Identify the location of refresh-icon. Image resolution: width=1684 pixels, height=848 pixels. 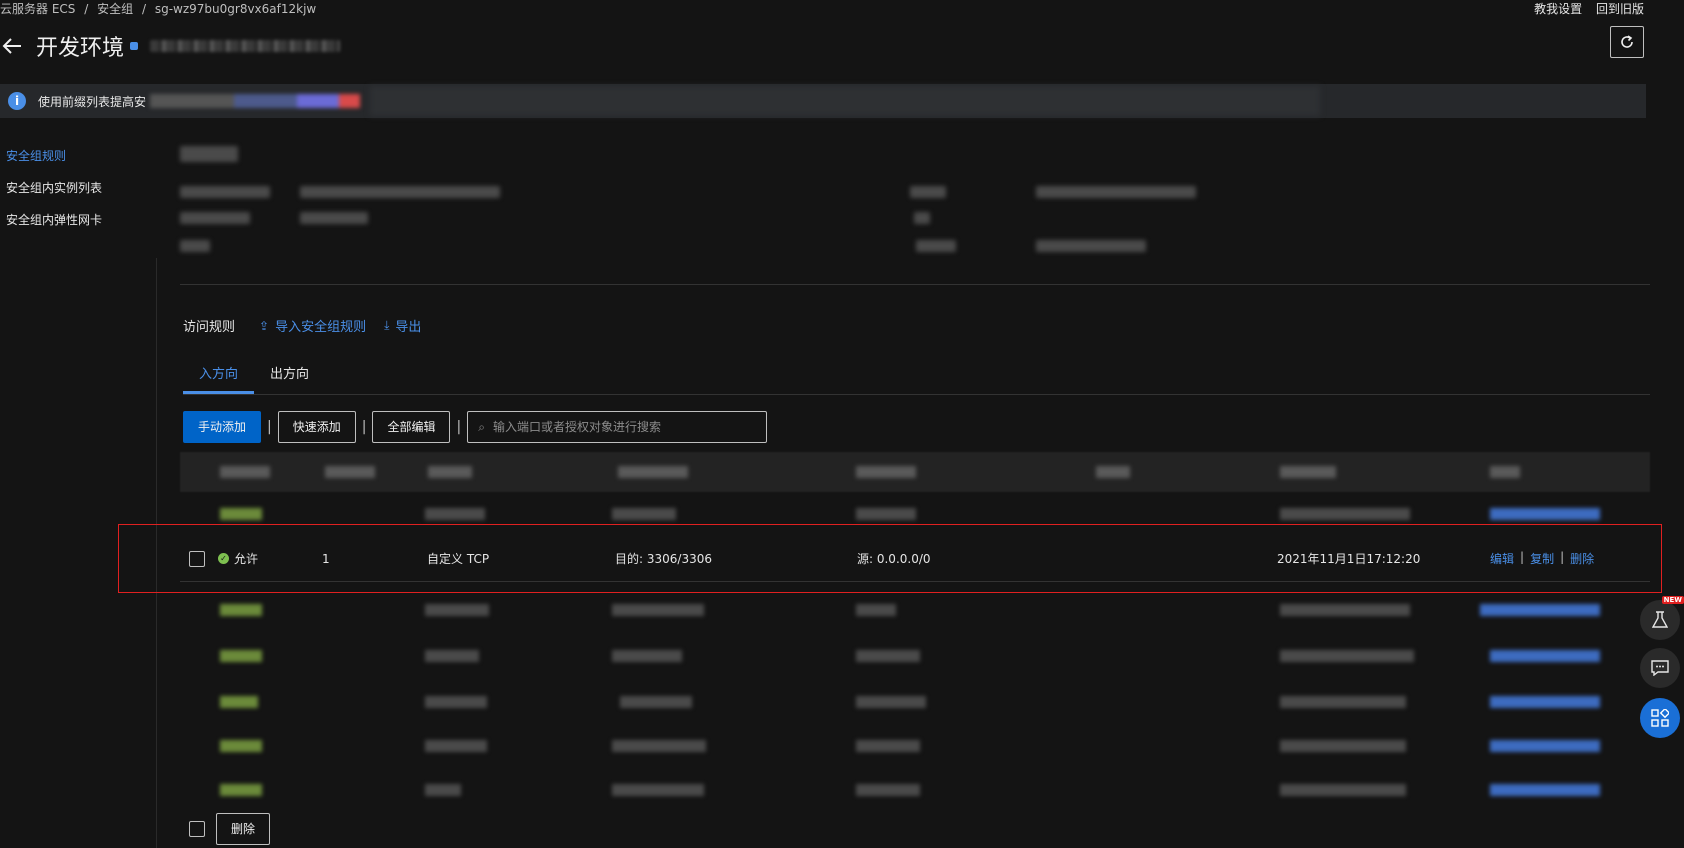
(1627, 41).